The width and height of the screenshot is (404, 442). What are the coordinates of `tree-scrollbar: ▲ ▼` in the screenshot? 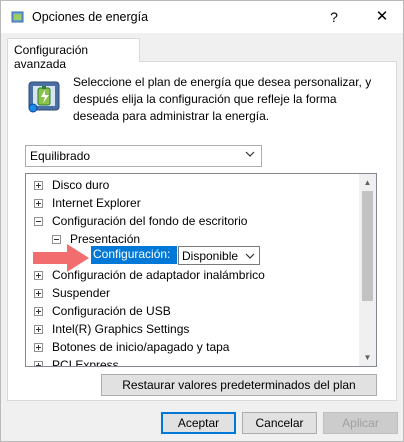 It's located at (367, 270).